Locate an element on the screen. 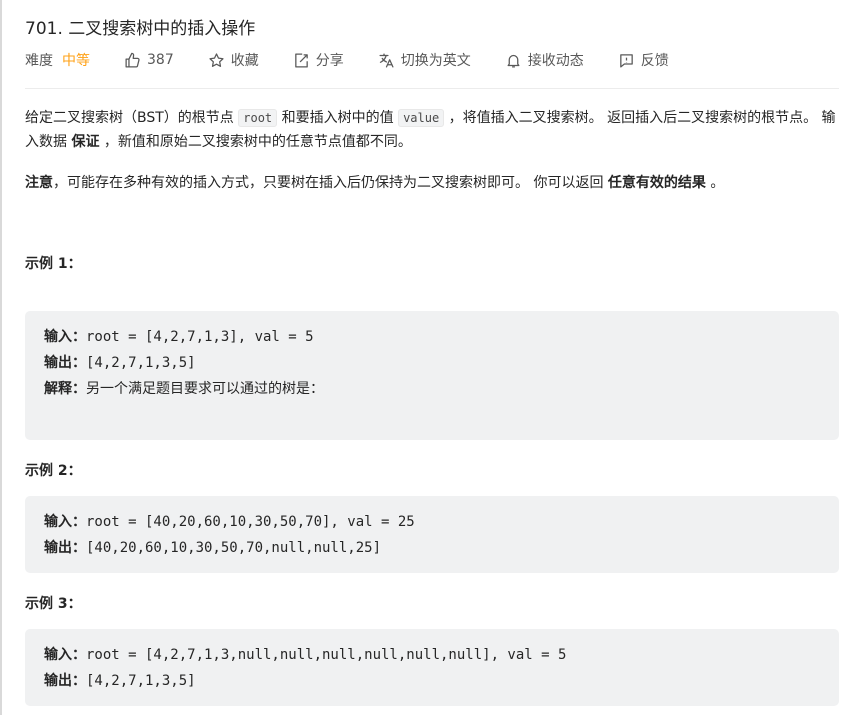 This screenshot has height=715, width=854. bold-guarantee: 保证 is located at coordinates (85, 142).